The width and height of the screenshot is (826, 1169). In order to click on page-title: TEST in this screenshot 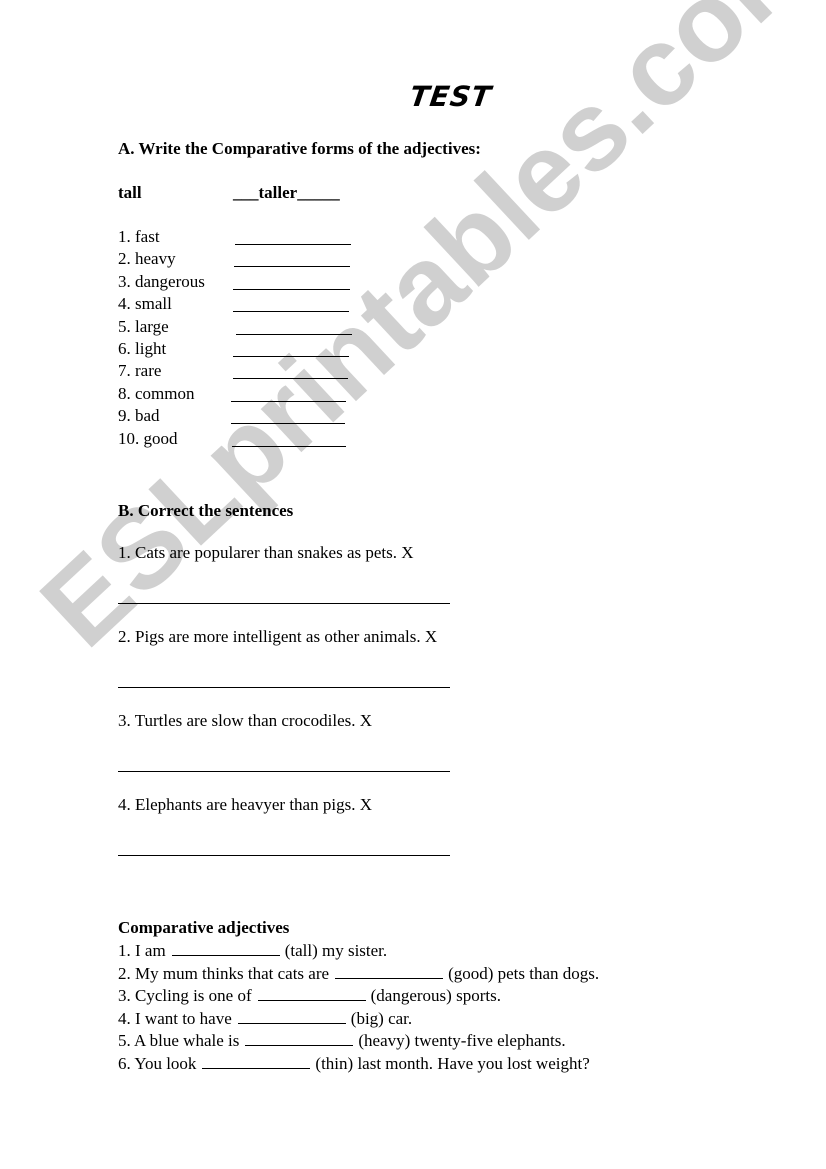, I will do `click(450, 96)`.